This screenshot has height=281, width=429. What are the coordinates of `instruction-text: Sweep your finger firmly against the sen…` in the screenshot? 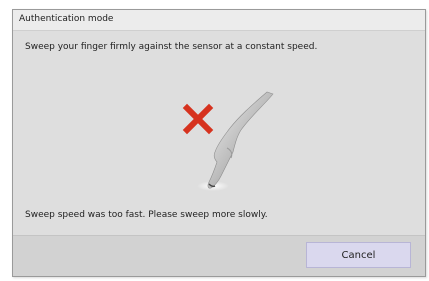 It's located at (171, 47).